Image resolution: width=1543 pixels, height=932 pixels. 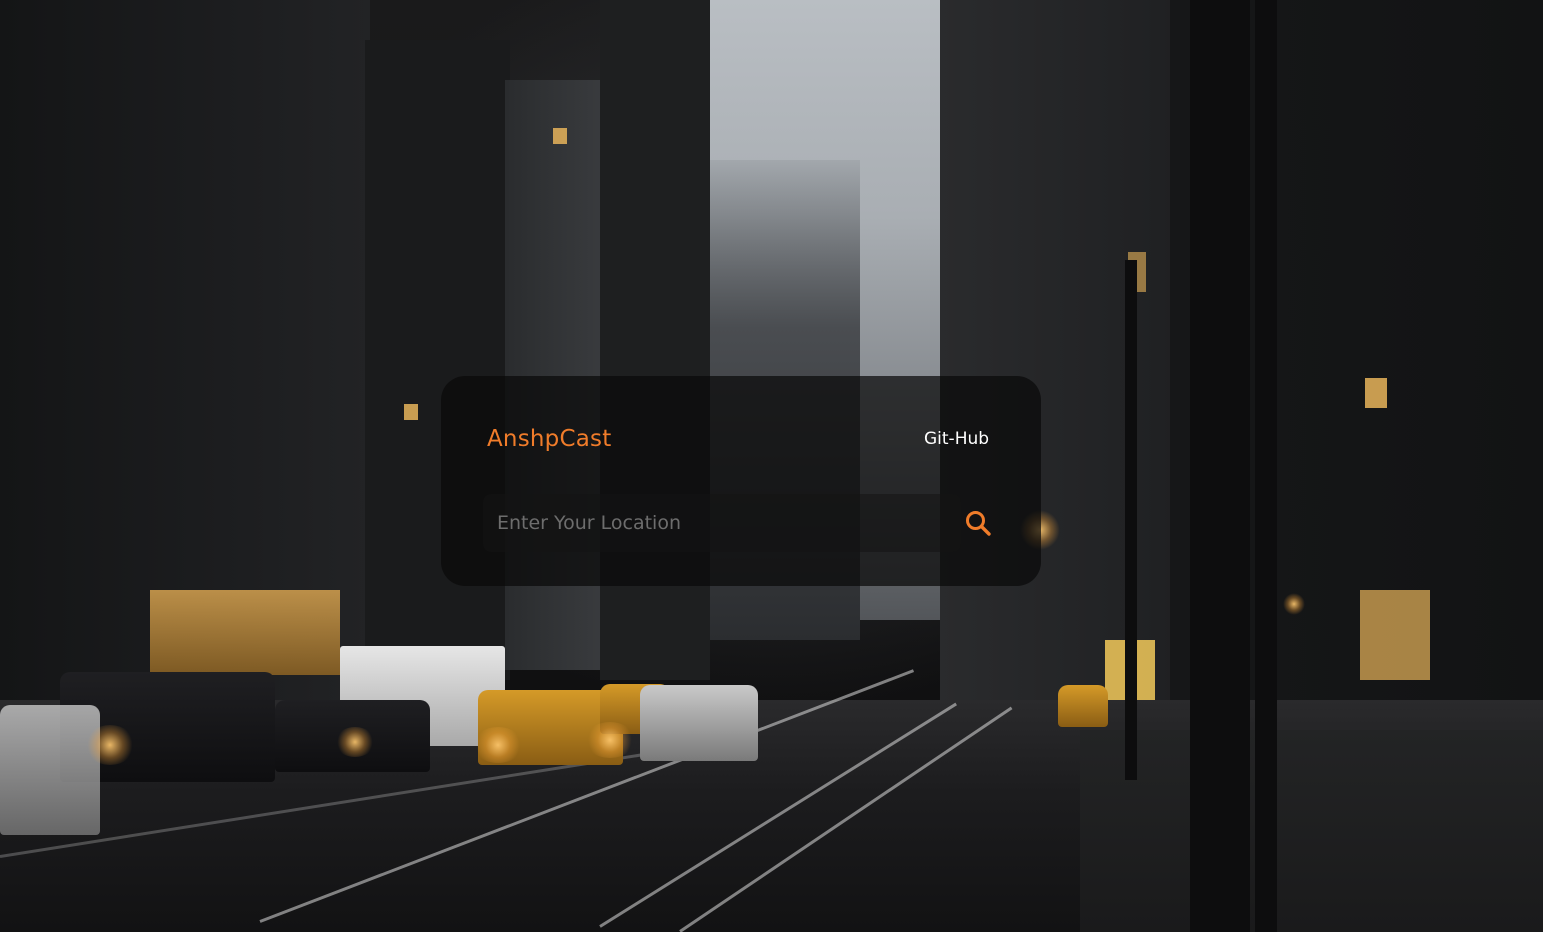 I want to click on lit-storefront, so click(x=245, y=632).